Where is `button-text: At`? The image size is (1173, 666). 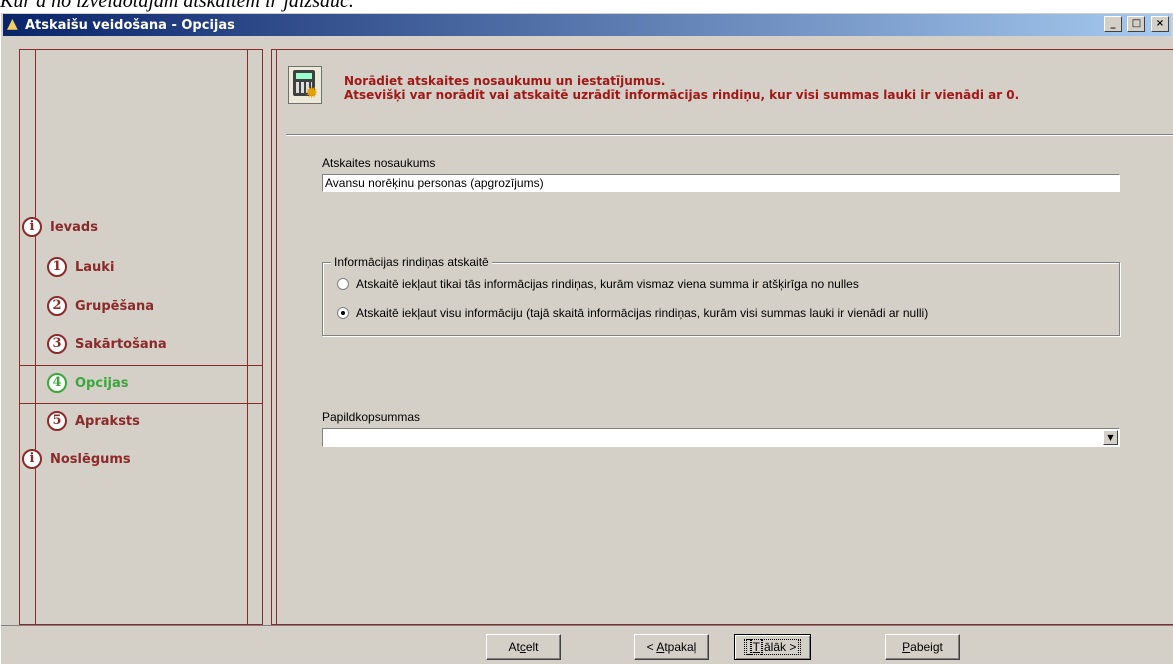 button-text: At is located at coordinates (514, 647).